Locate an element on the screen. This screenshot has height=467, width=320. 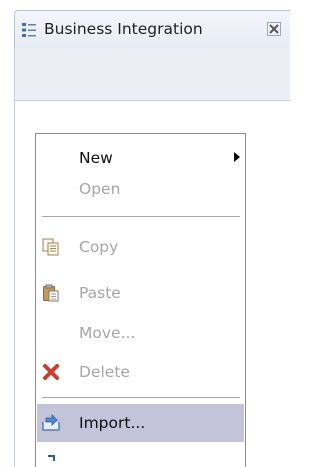
import-icon is located at coordinates (51, 422).